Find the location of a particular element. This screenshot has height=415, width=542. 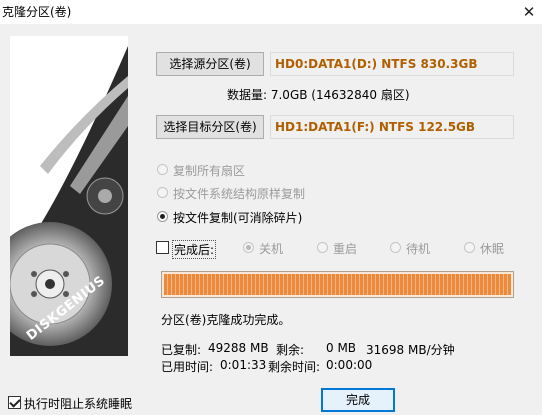

copy-speed: 31698 MB/分钟 is located at coordinates (410, 350).